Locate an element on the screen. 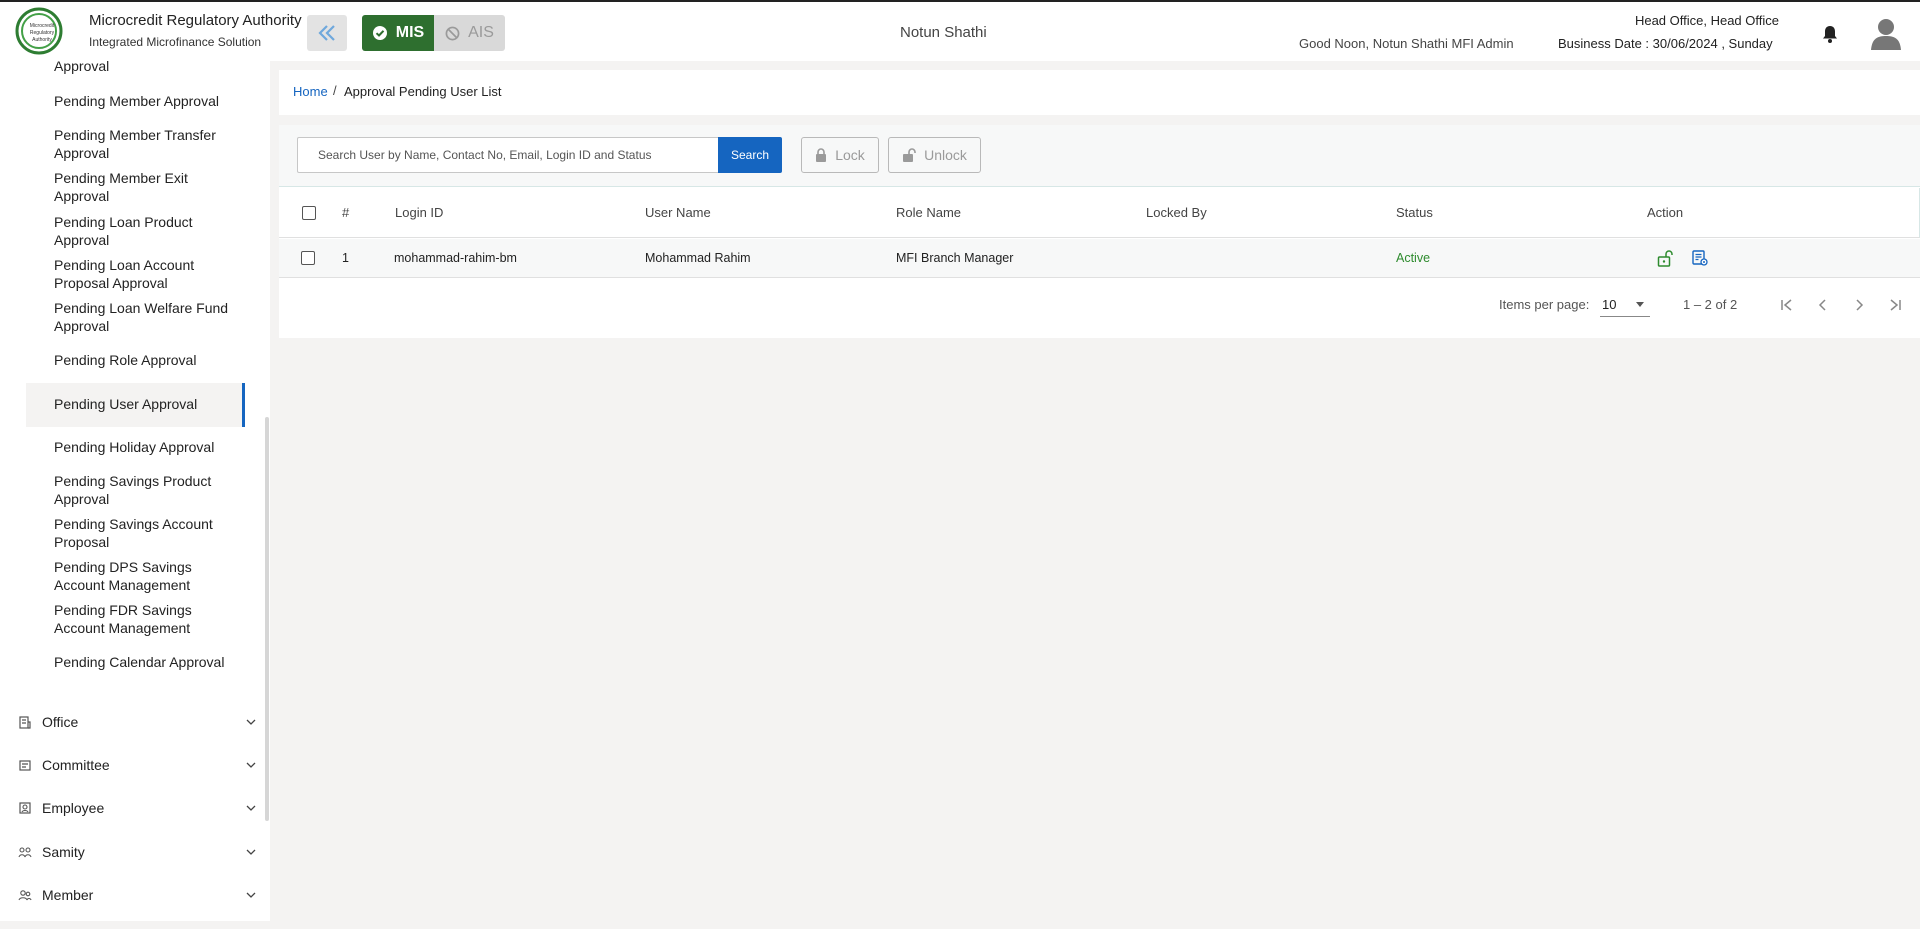 This screenshot has height=929, width=1920. lock-button: Lock is located at coordinates (840, 155).